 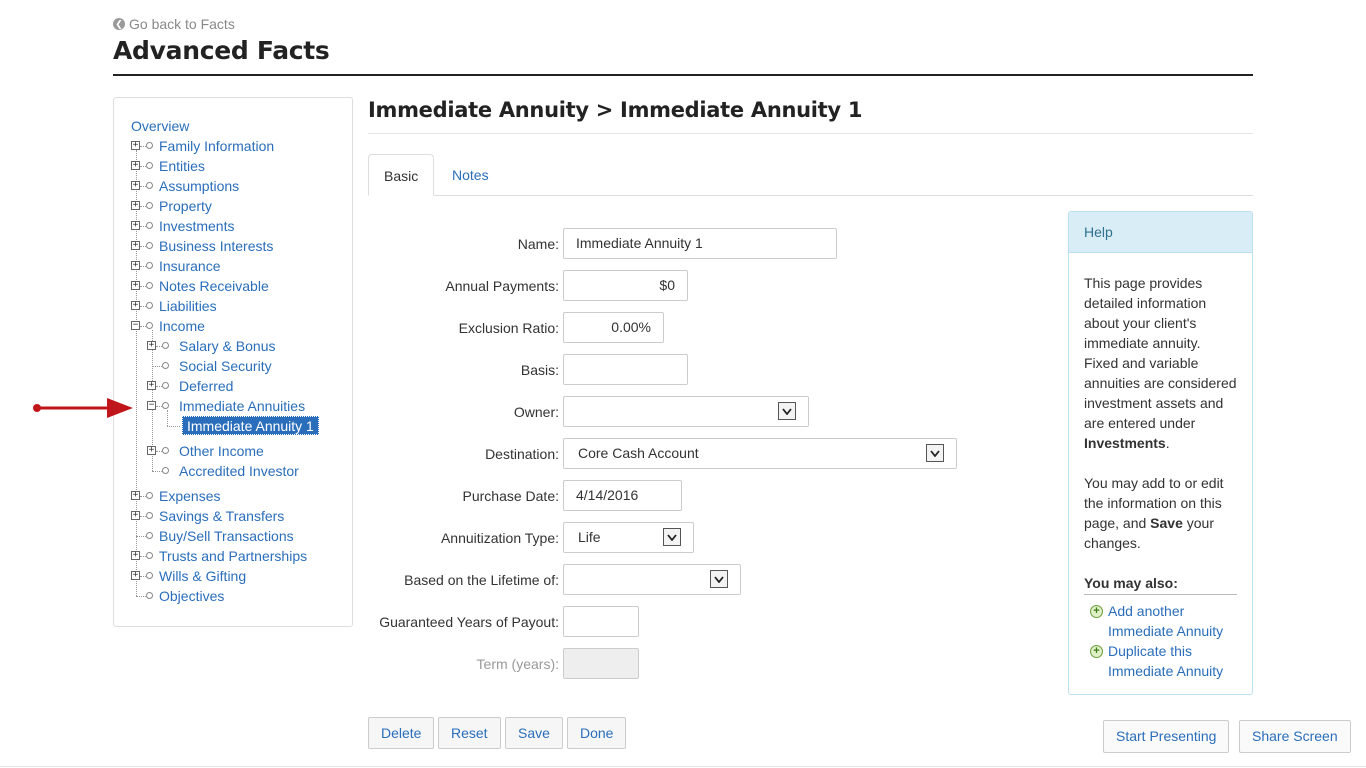 What do you see at coordinates (652, 579) in the screenshot?
I see `lifetime-of-select` at bounding box center [652, 579].